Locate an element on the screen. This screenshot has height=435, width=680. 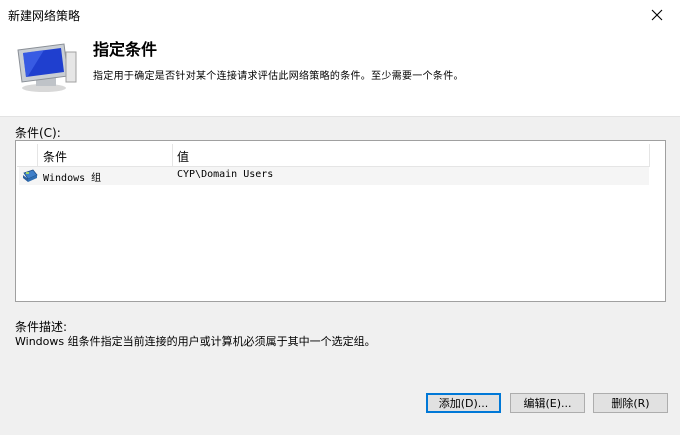
value-cell: CYP\Domain Users is located at coordinates (225, 174).